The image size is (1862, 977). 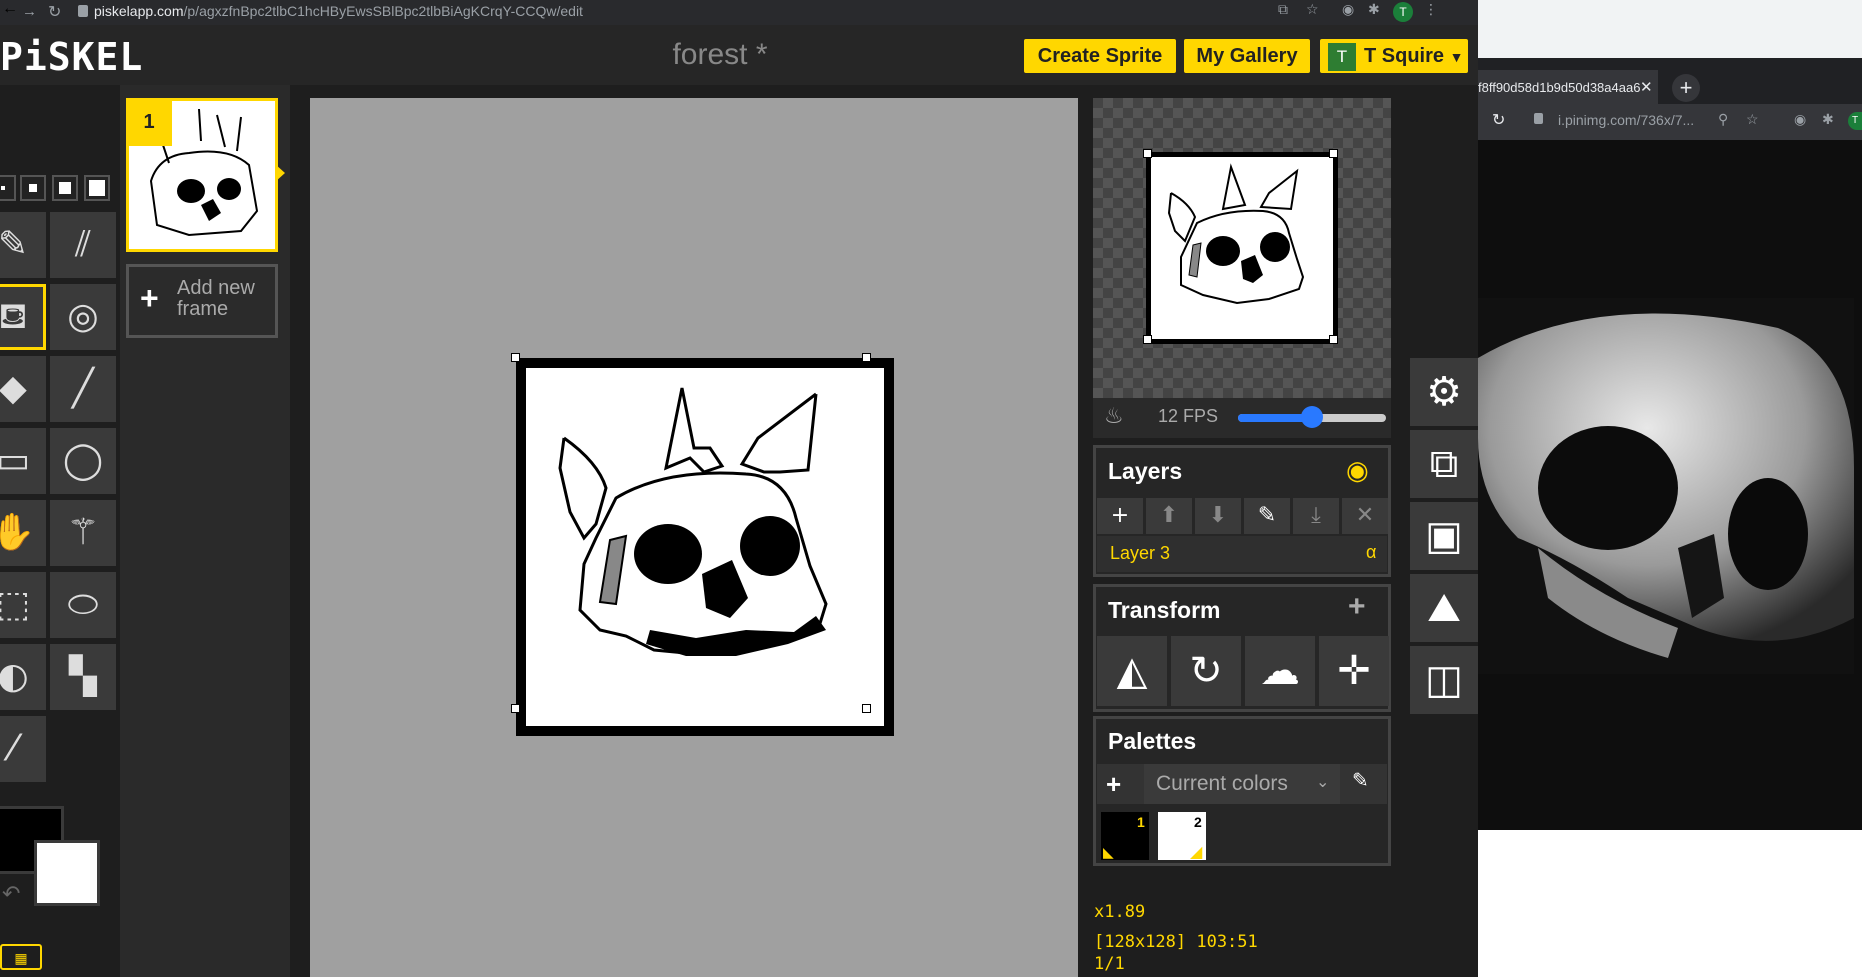 I want to click on zoom-icon: ⚲, so click(x=1723, y=119).